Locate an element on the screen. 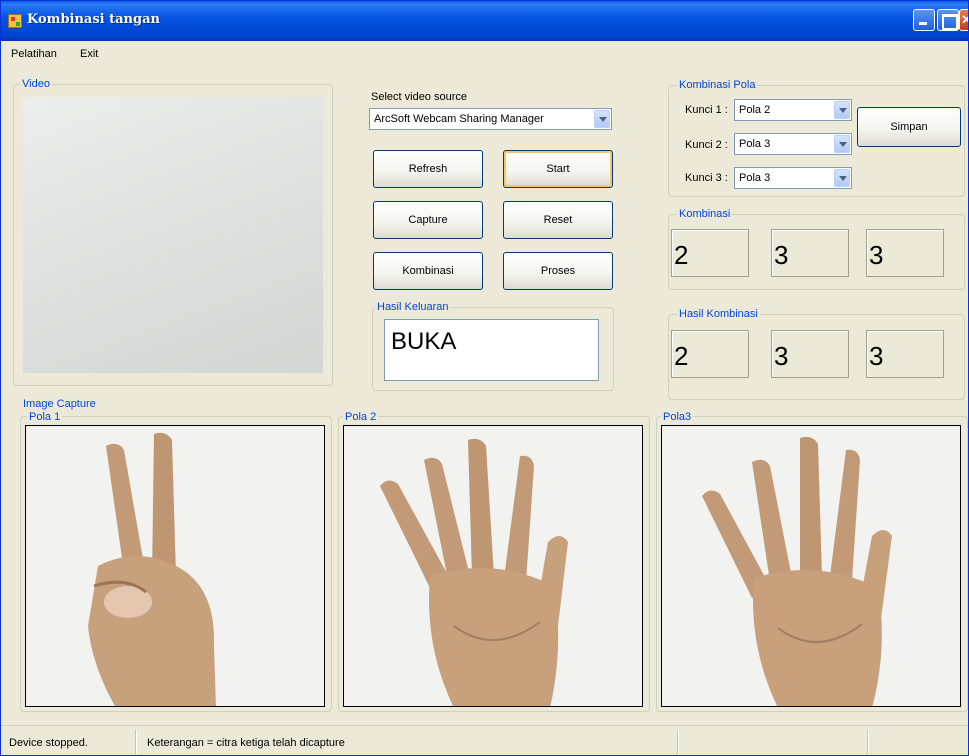  start-button: Start is located at coordinates (558, 169).